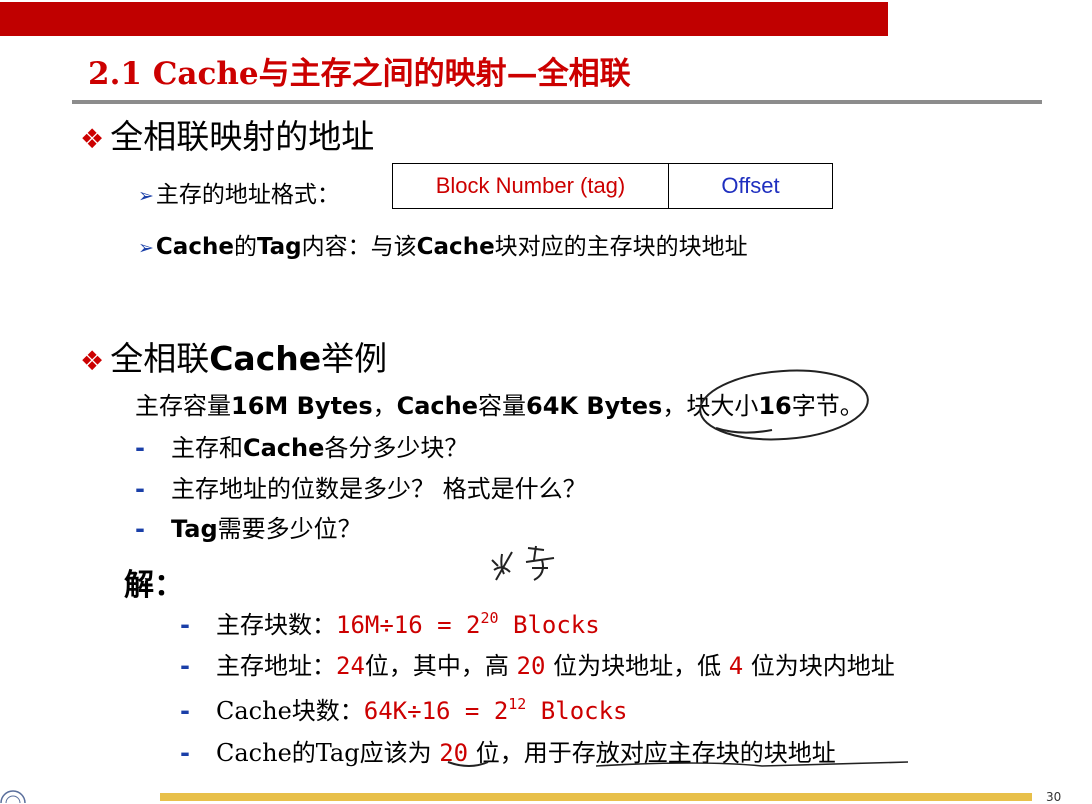 The image size is (1092, 804). Describe the element at coordinates (194, 247) in the screenshot. I see `text-cache: Cache` at that location.